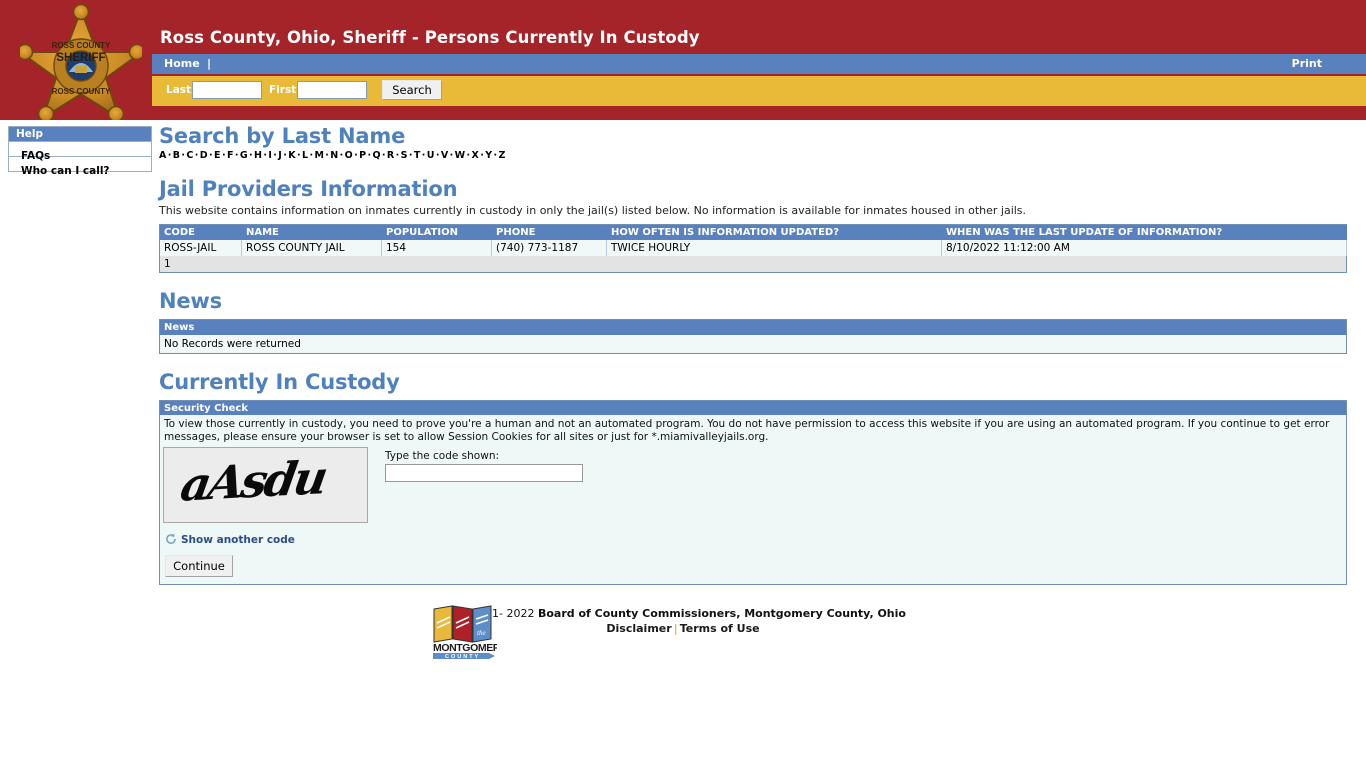 The height and width of the screenshot is (768, 1366). Describe the element at coordinates (179, 90) in the screenshot. I see `last-name-label: Last` at that location.